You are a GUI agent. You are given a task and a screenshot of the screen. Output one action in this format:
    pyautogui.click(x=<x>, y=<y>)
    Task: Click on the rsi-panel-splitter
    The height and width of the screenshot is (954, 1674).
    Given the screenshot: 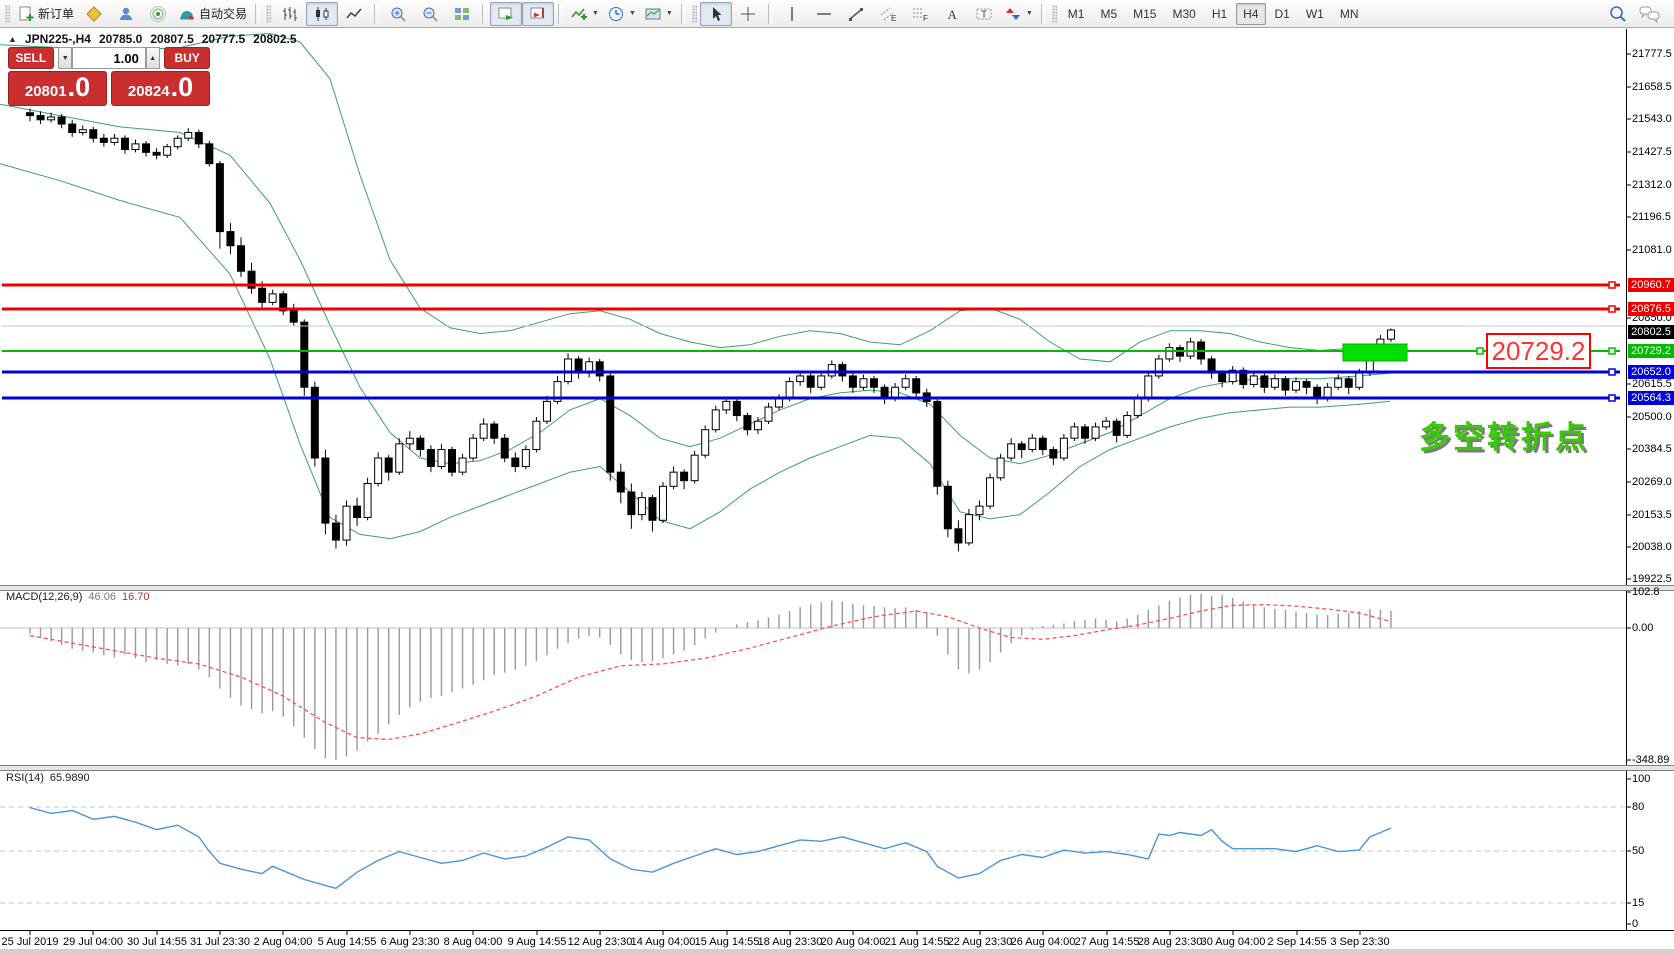 What is the action you would take?
    pyautogui.click(x=837, y=768)
    